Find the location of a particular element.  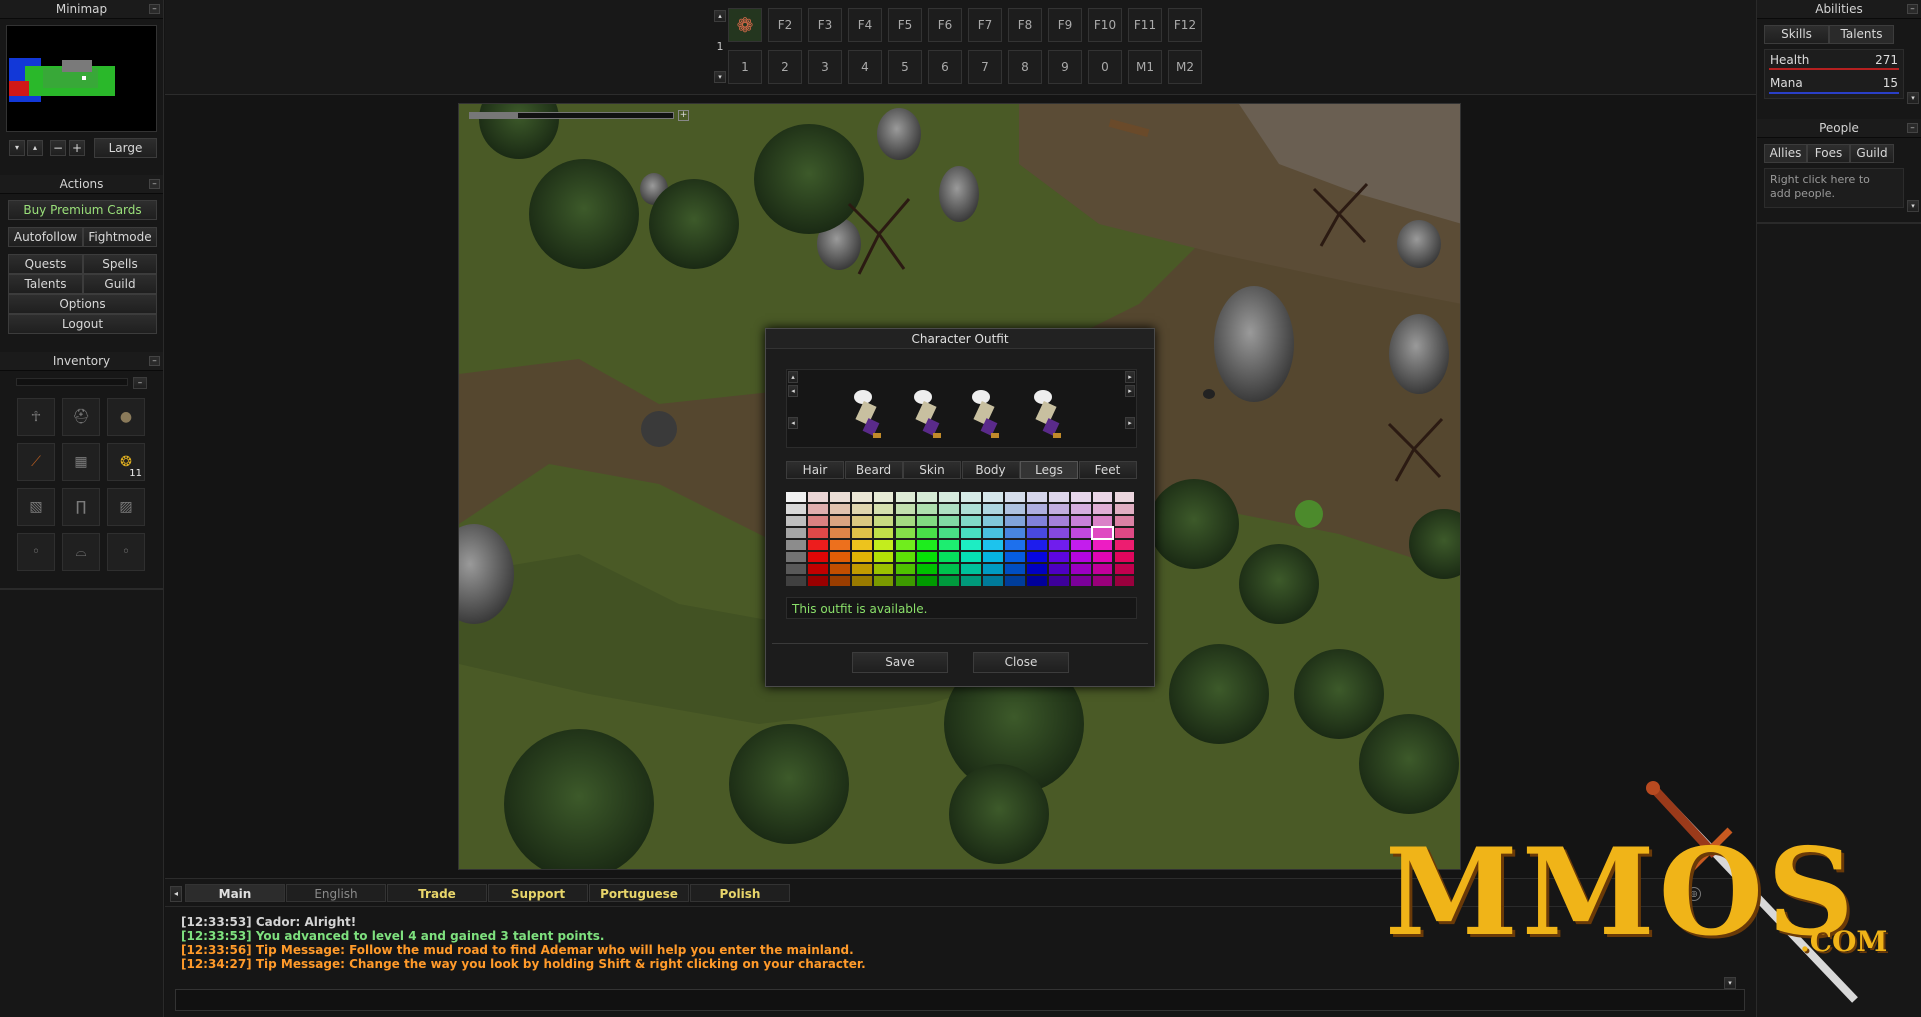

options-button: Options is located at coordinates (82, 304).